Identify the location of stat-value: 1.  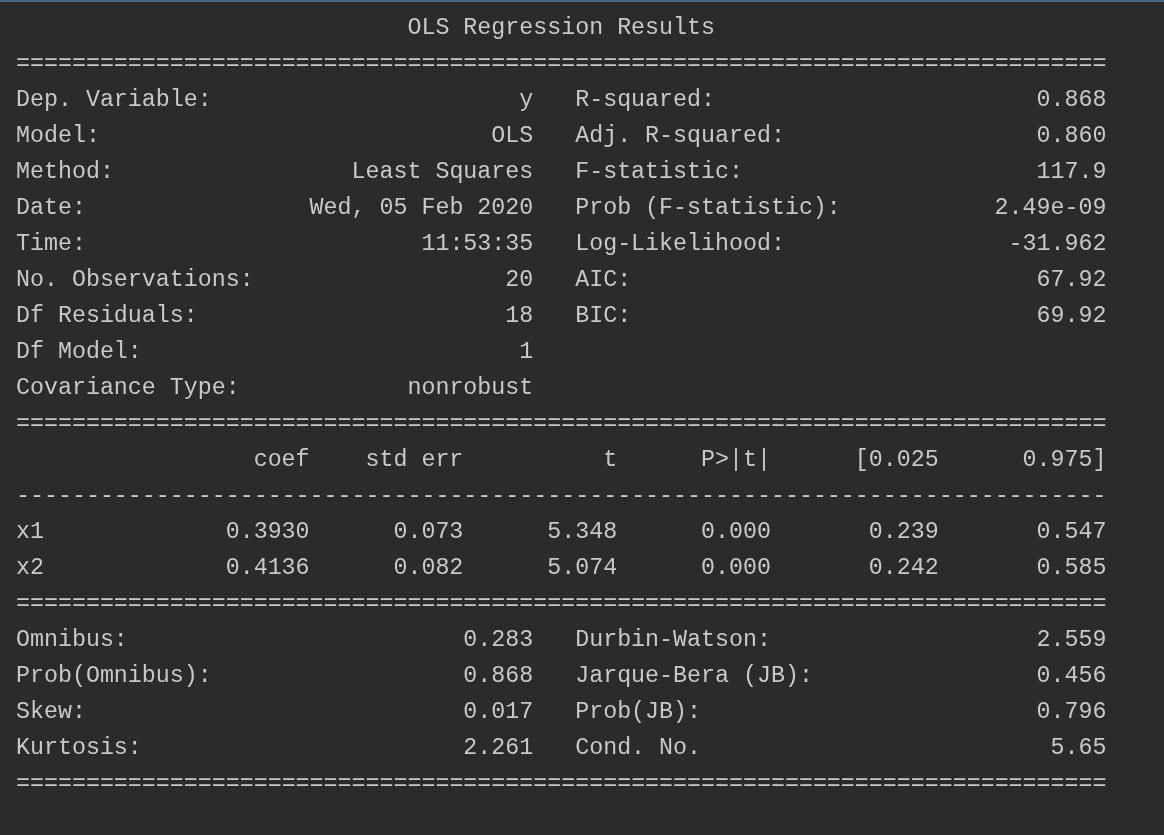
(526, 352).